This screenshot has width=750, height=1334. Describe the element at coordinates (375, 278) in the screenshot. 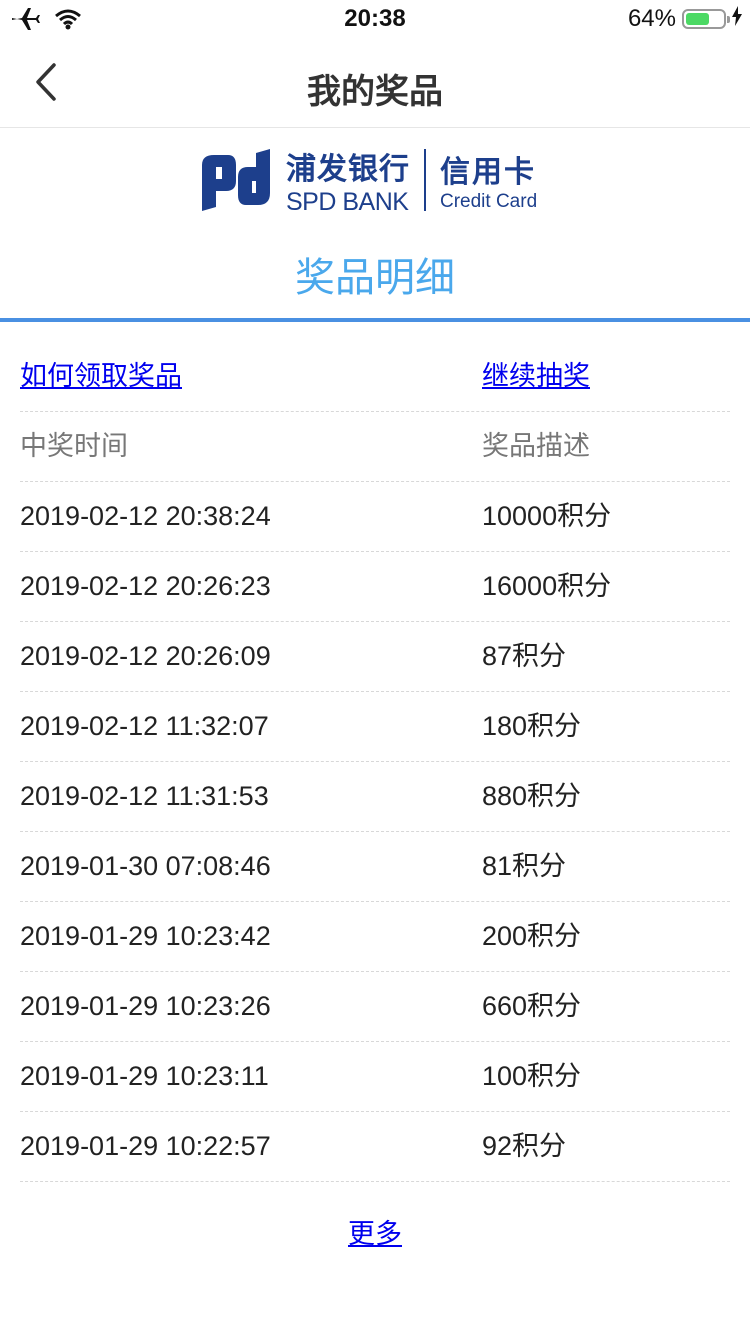

I see `section-title: 奖品明细` at that location.